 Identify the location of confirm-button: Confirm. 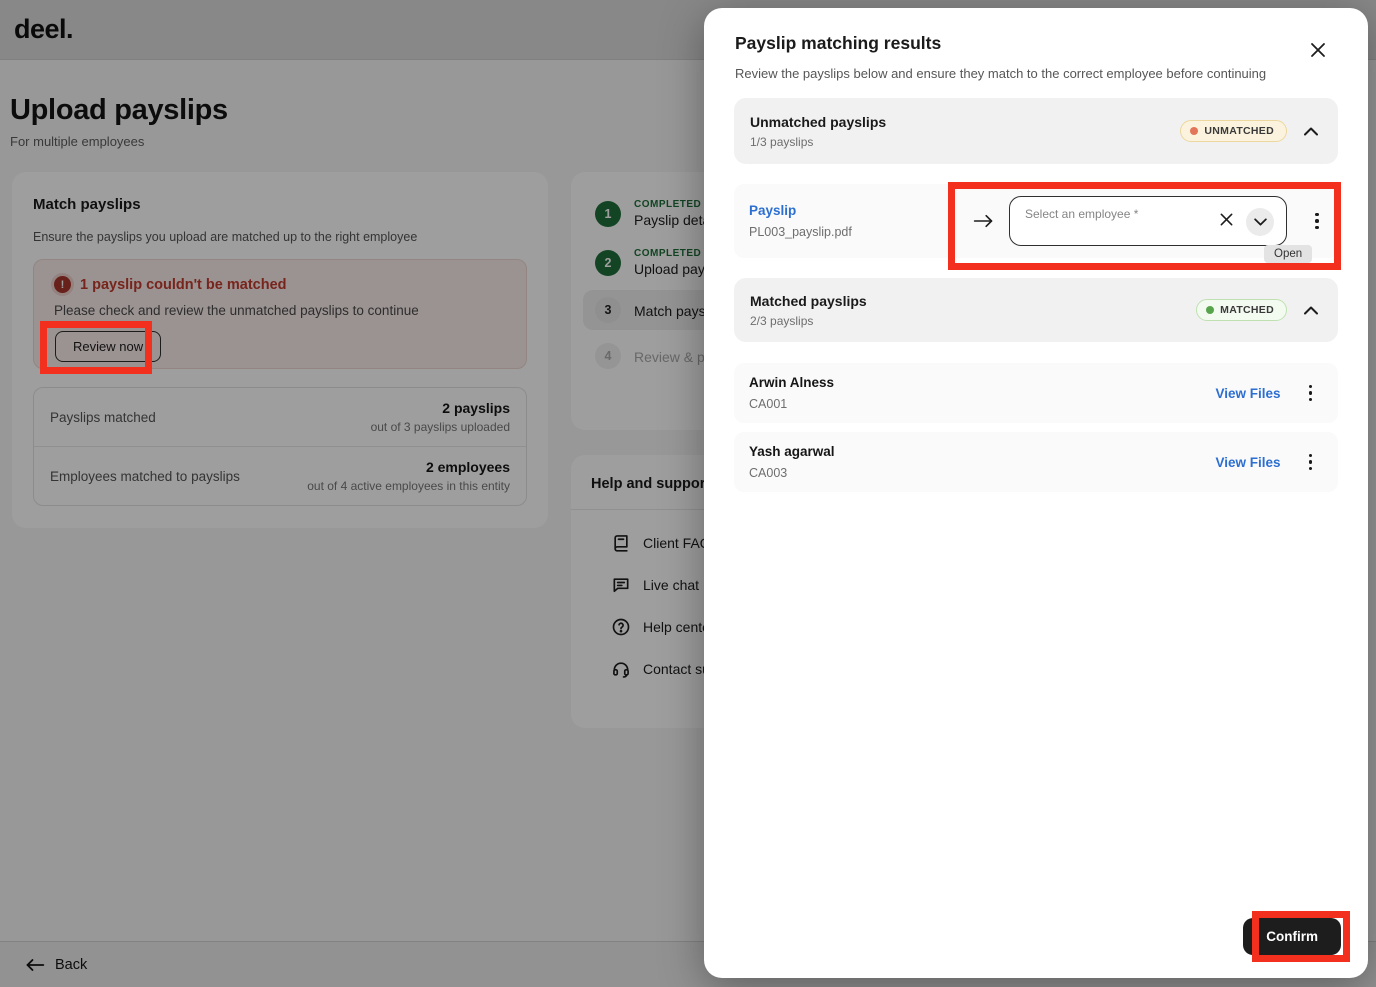
(1292, 936).